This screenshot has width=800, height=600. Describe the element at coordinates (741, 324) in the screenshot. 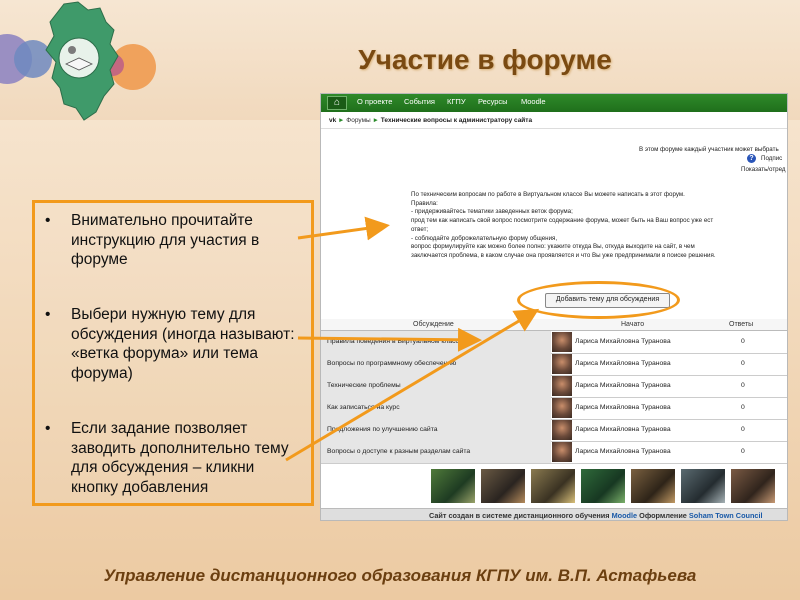

I see `col-replies-header: Ответы` at that location.